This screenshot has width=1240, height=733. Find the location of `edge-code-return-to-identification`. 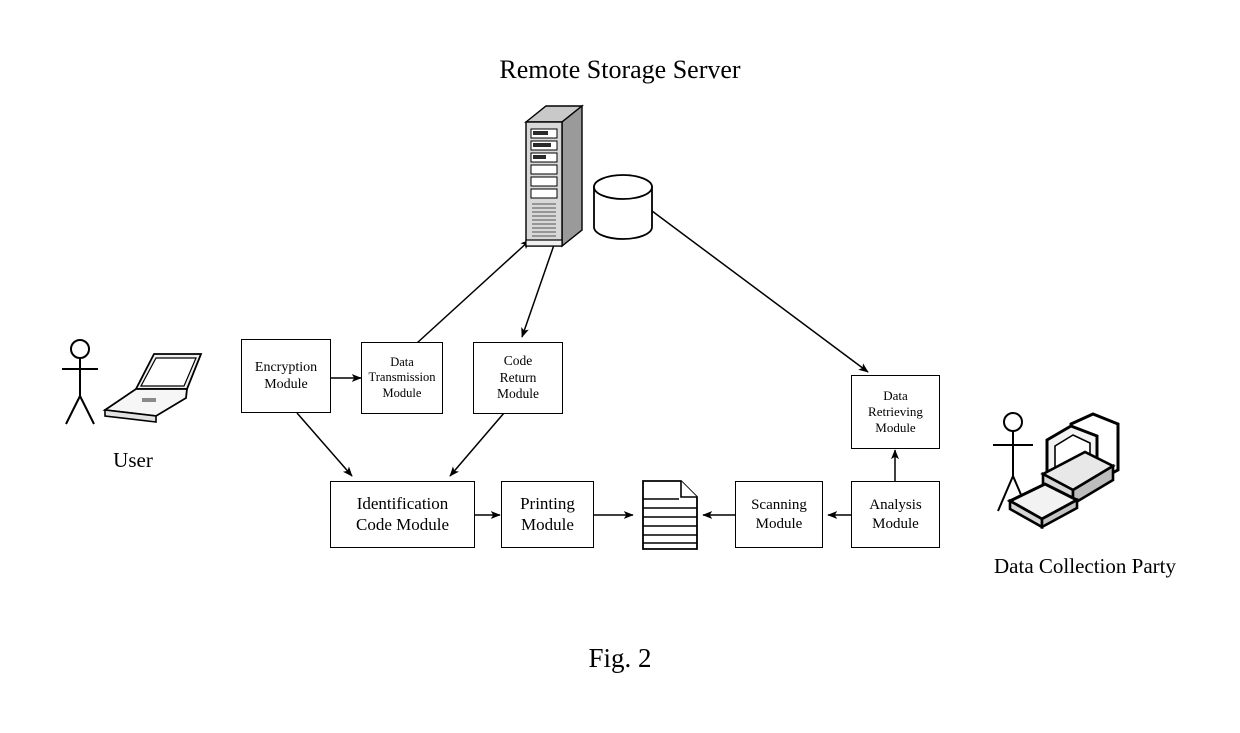

edge-code-return-to-identification is located at coordinates (477, 444).